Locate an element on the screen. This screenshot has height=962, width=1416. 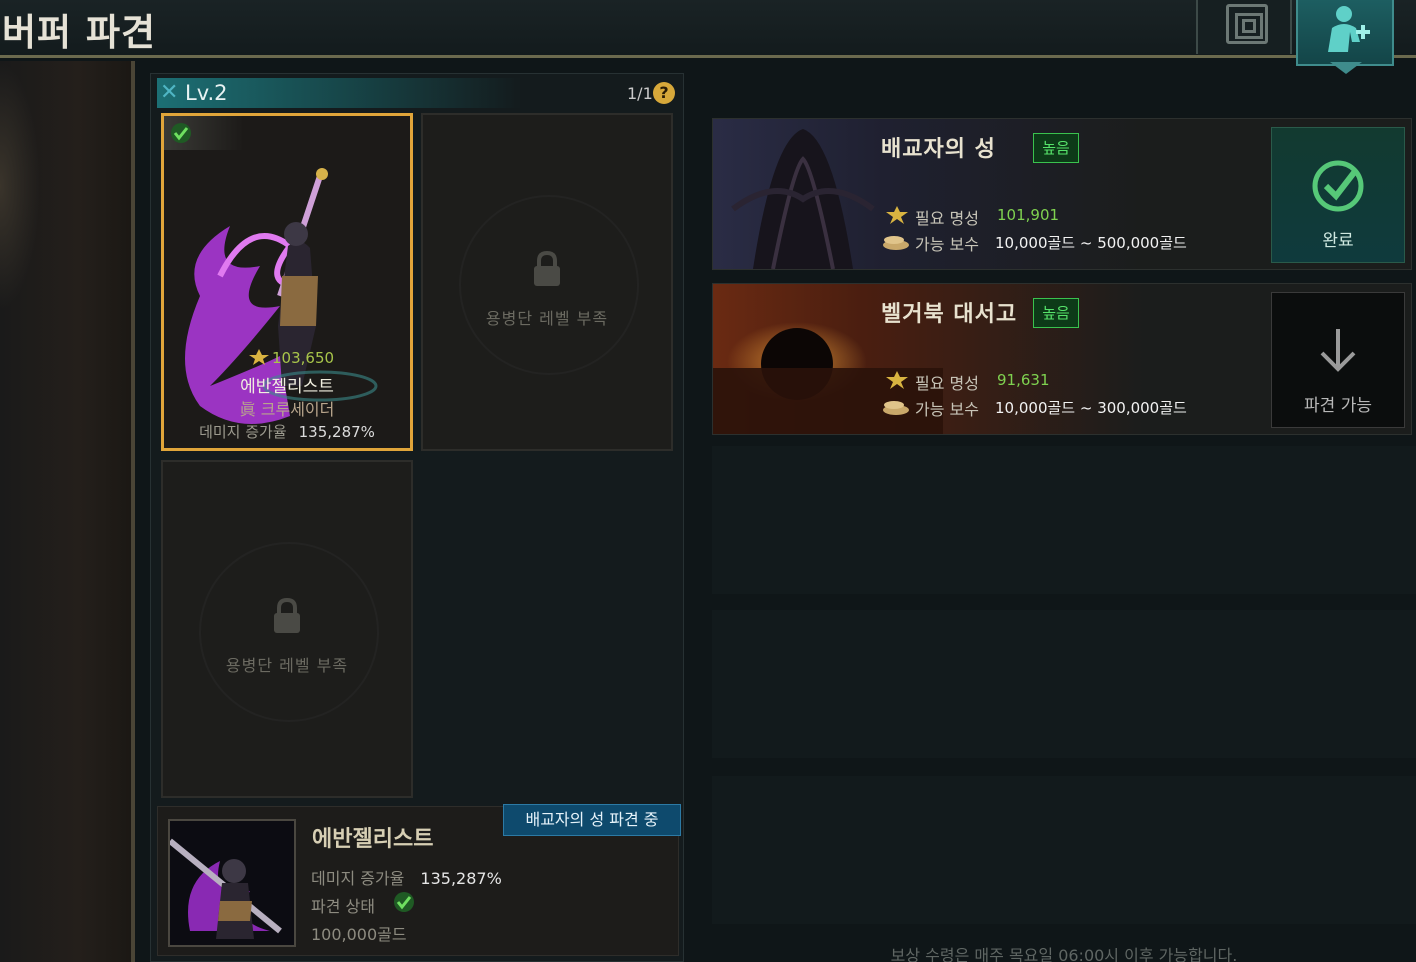
title-bar: 버퍼 파견 is located at coordinates (708, 37).